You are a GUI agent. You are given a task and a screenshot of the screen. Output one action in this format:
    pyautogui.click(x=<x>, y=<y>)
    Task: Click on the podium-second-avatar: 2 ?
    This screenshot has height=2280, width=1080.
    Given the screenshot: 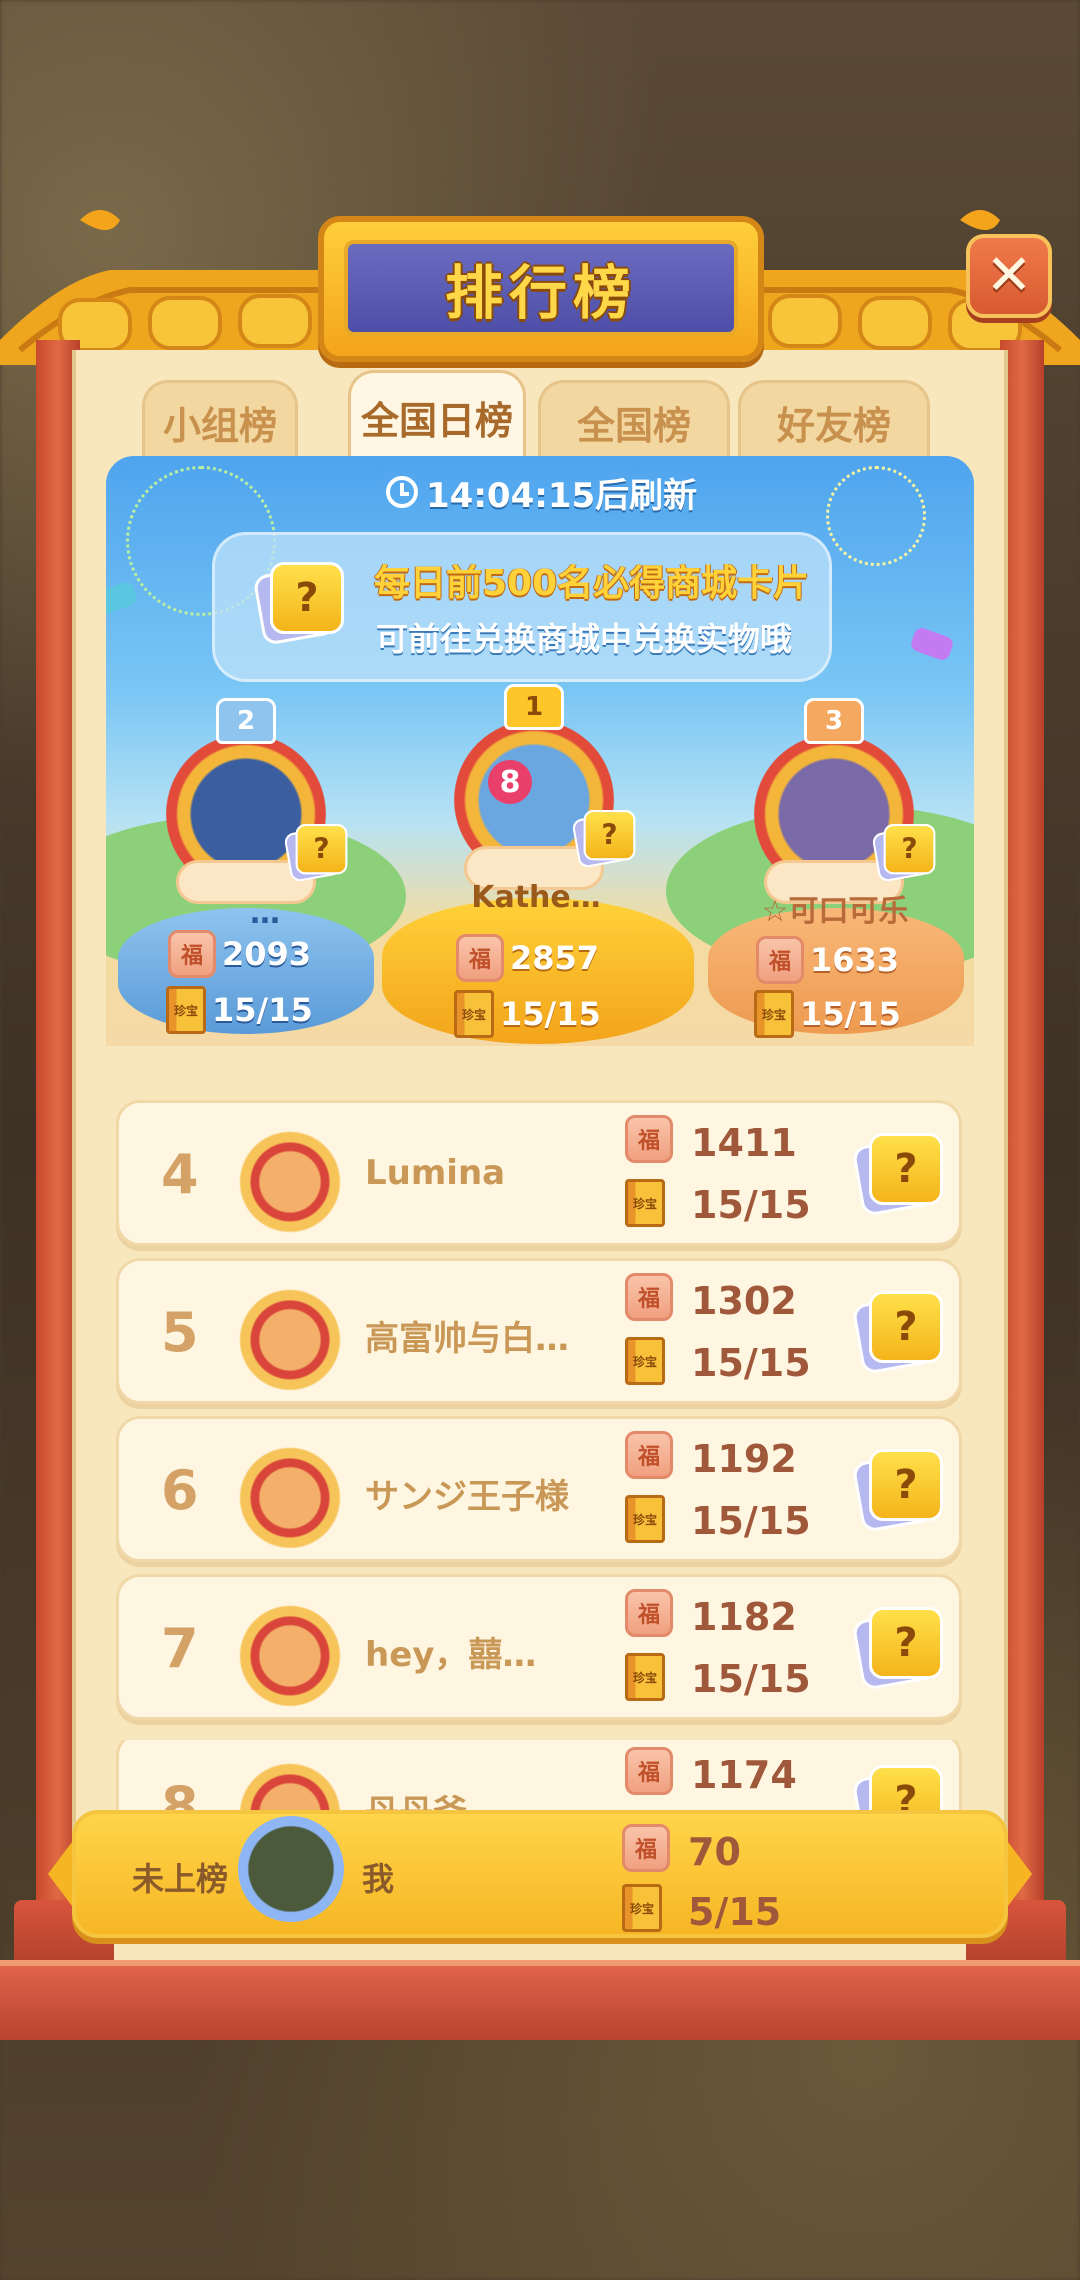 What is the action you would take?
    pyautogui.click(x=252, y=801)
    